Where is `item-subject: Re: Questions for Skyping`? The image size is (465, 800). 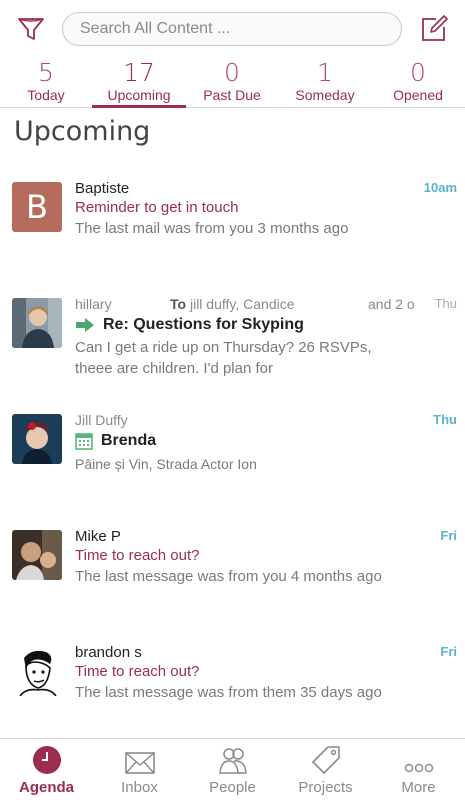 item-subject: Re: Questions for Skyping is located at coordinates (203, 324).